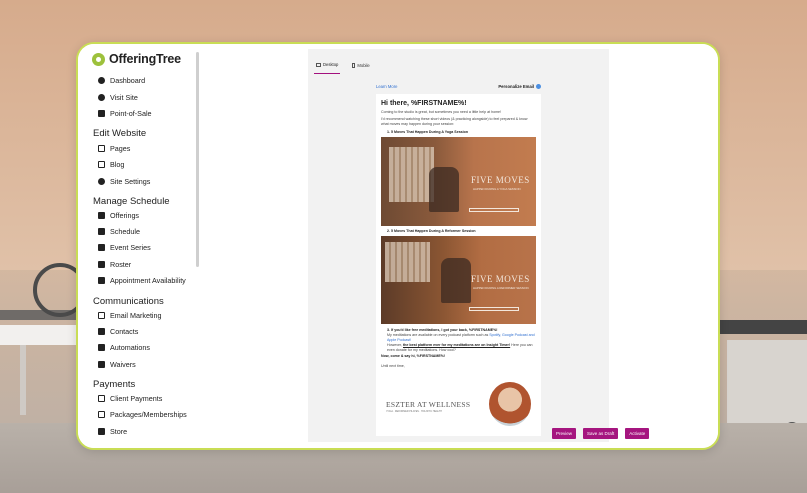 This screenshot has height=493, width=807. I want to click on sidebar-item-offerings: Offerings, so click(118, 215).